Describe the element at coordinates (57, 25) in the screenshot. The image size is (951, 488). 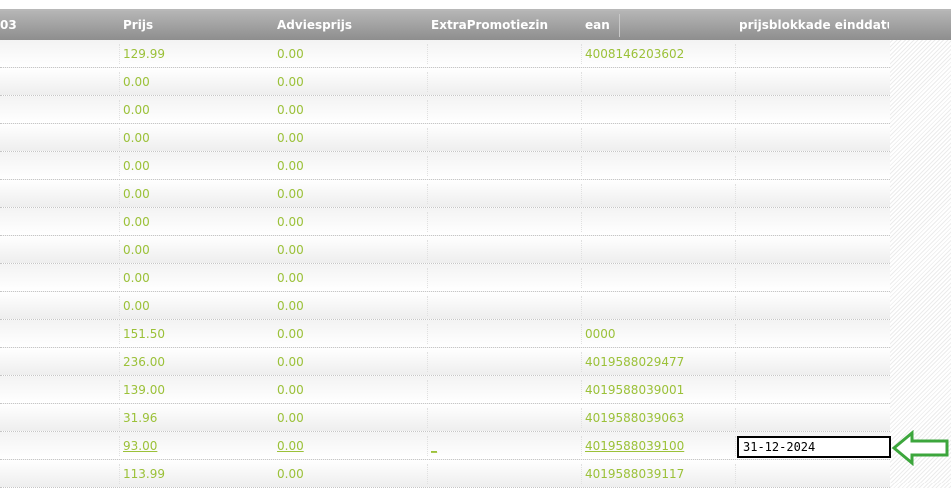
I see `column-header-partial: 03` at that location.